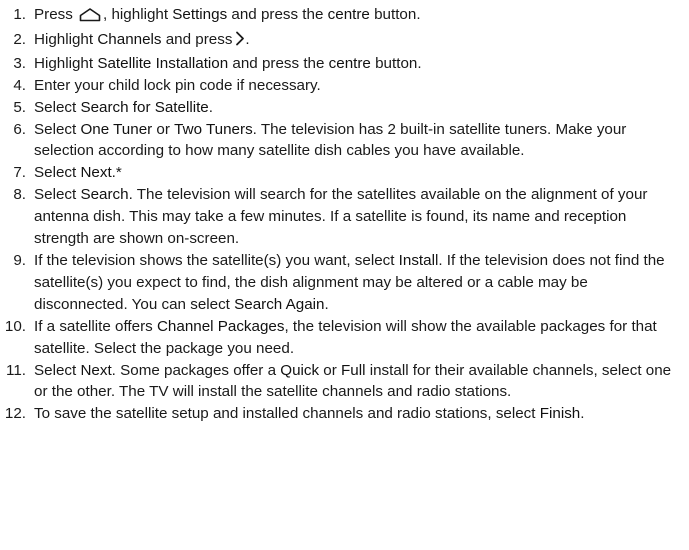  I want to click on step-text: and press, so click(197, 39).